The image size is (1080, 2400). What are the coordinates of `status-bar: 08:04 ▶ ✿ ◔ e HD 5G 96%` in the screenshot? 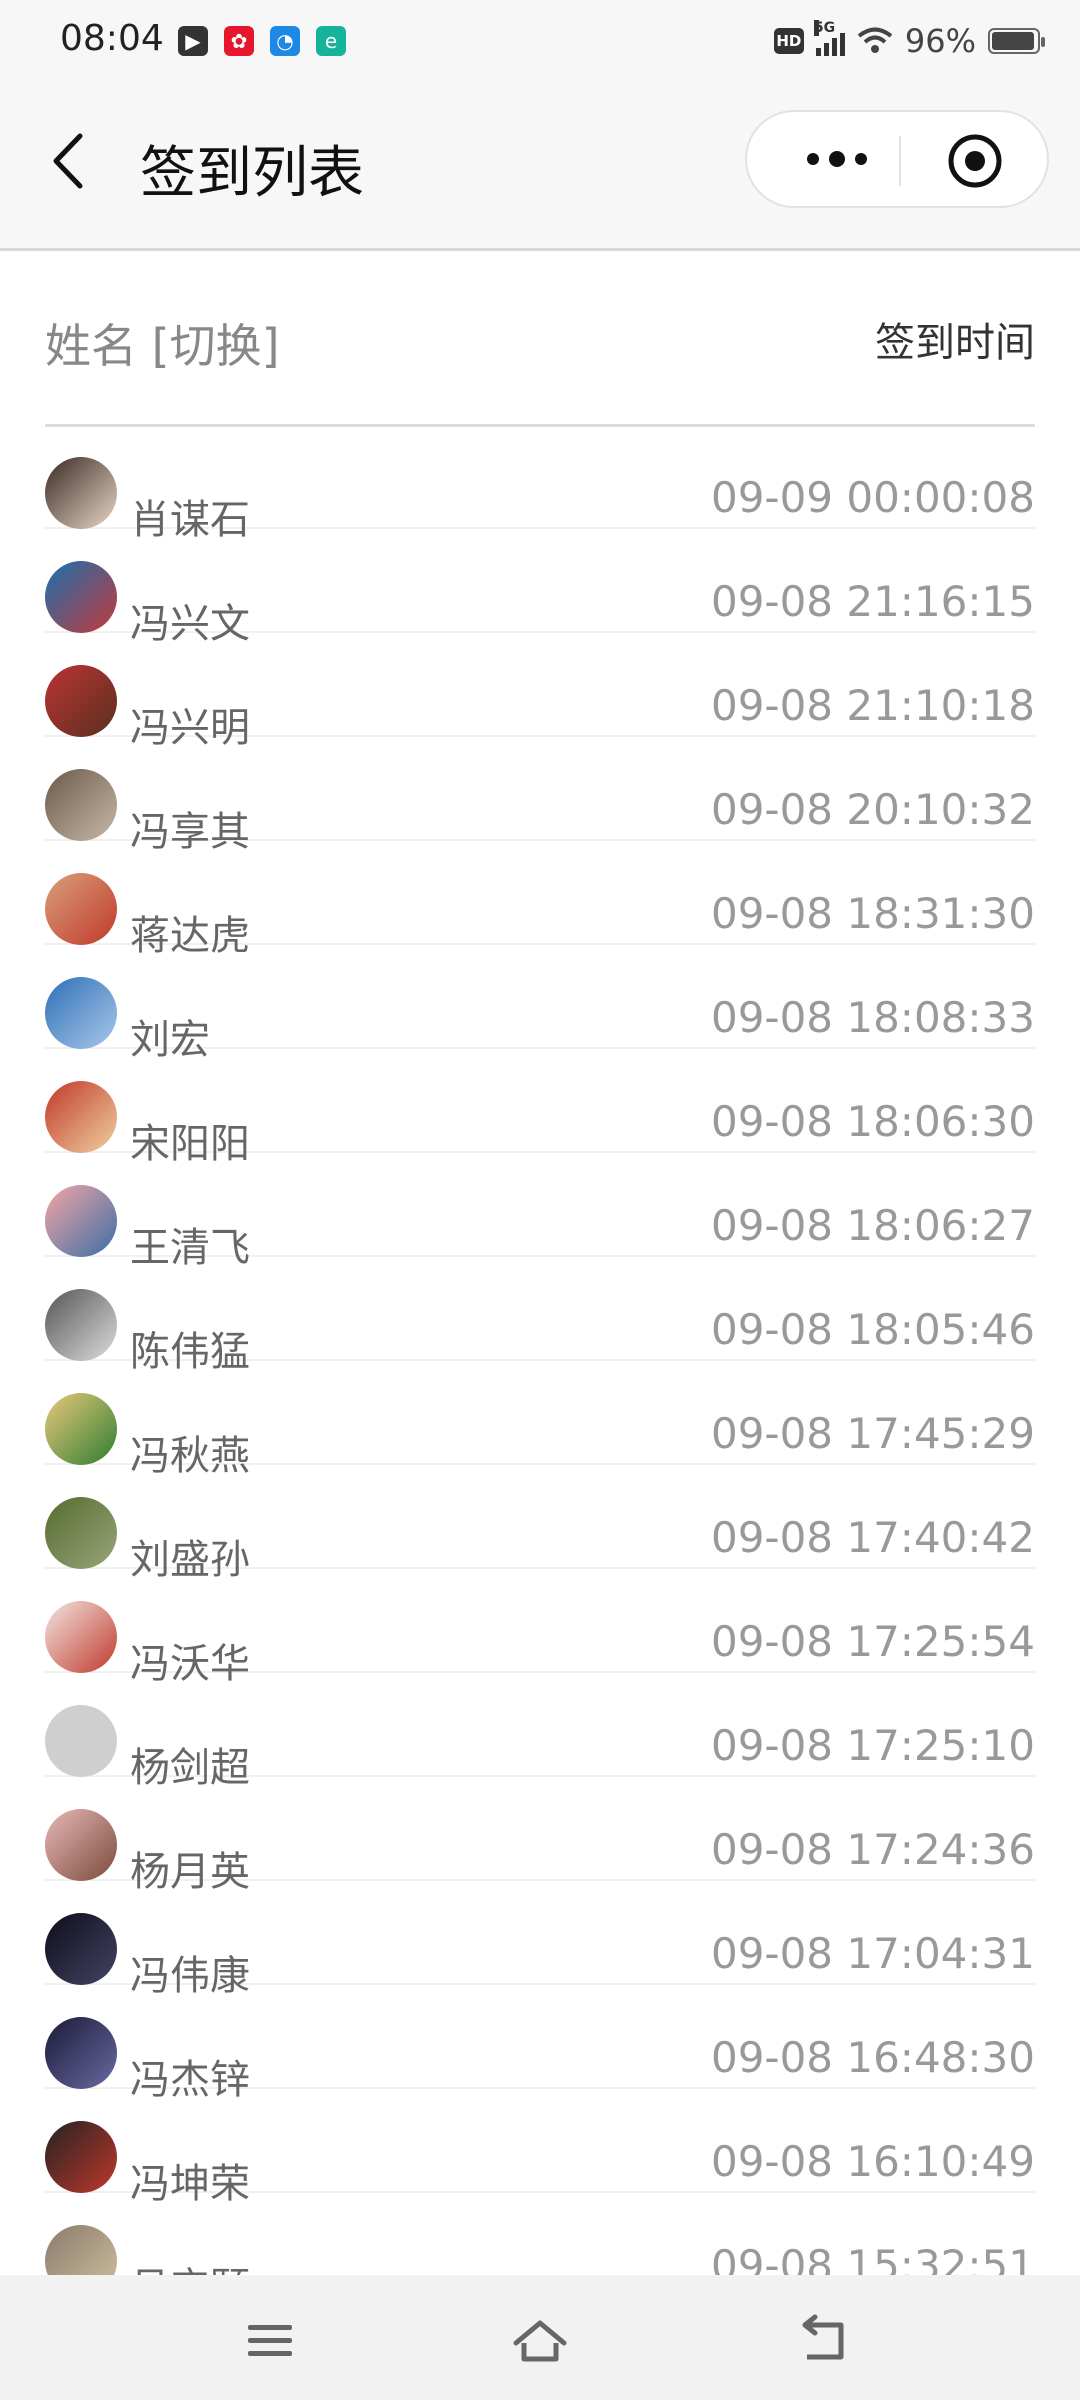 It's located at (540, 42).